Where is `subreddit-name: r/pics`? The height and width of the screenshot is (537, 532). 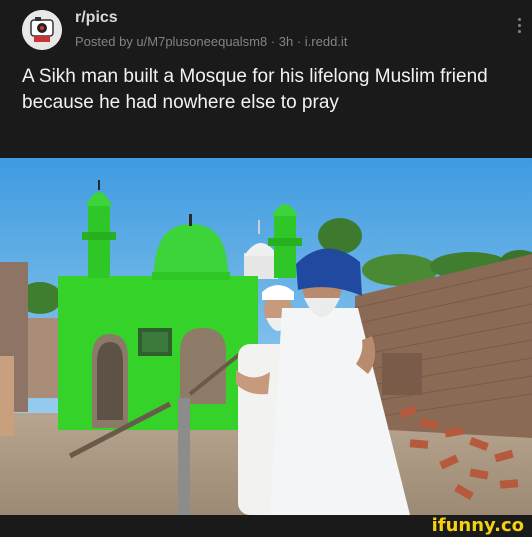
subreddit-name: r/pics is located at coordinates (96, 18).